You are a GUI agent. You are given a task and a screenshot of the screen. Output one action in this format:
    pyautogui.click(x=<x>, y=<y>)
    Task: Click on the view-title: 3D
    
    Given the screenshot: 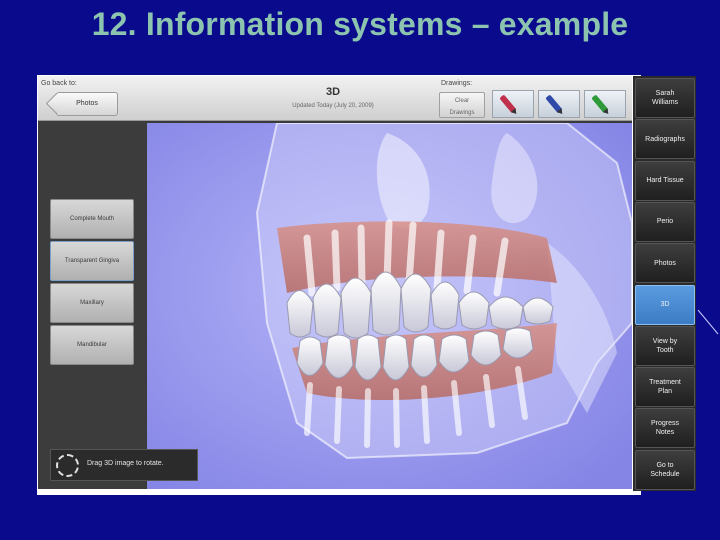 What is the action you would take?
    pyautogui.click(x=333, y=92)
    